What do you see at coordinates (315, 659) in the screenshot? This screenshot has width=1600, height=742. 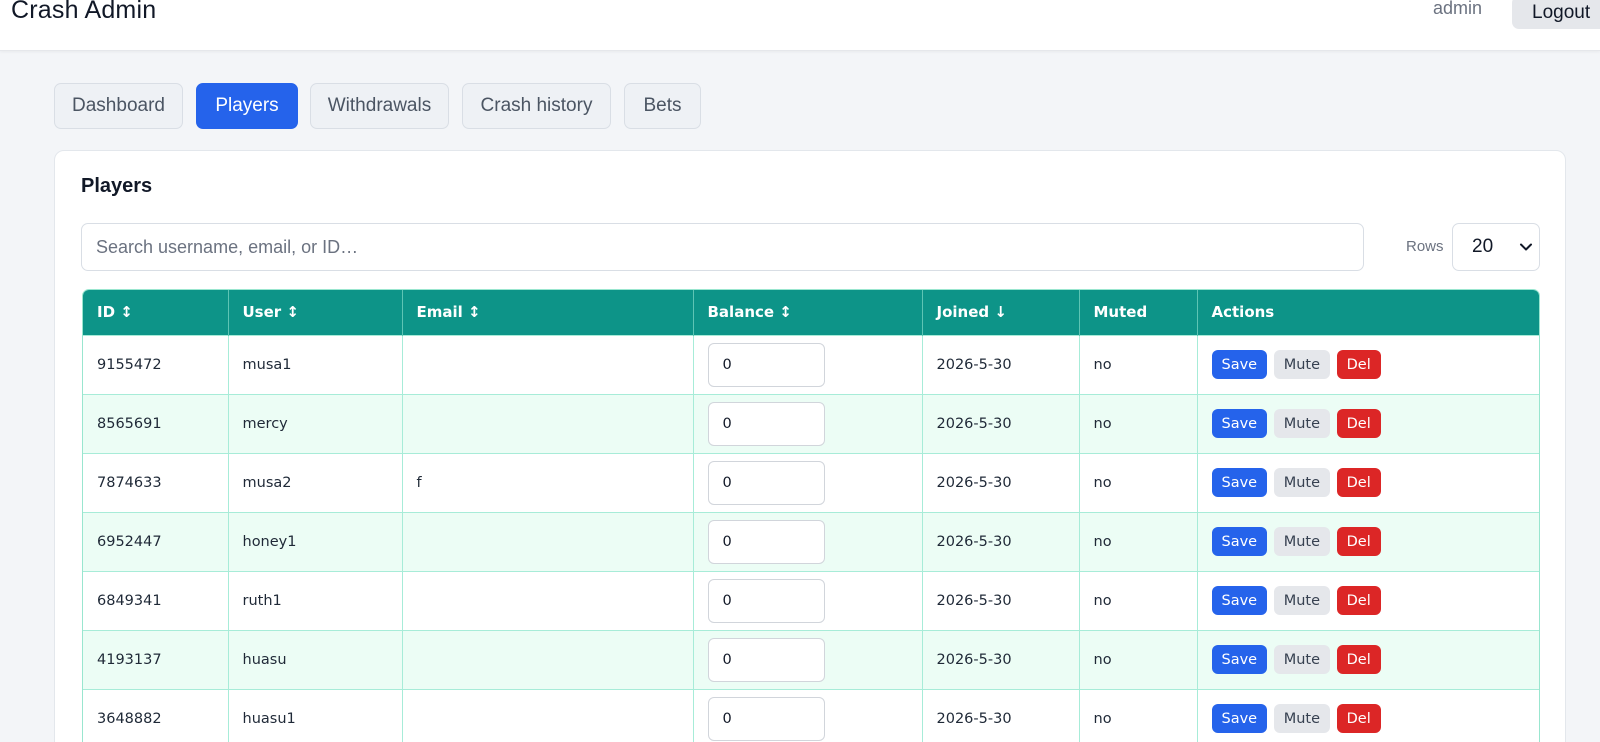 I see `cell-user: huasu` at bounding box center [315, 659].